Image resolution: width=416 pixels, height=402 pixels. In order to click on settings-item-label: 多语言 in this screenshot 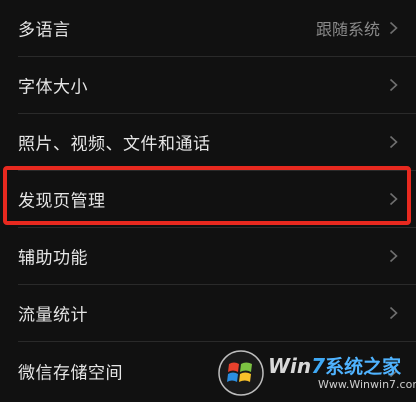, I will do `click(44, 30)`.